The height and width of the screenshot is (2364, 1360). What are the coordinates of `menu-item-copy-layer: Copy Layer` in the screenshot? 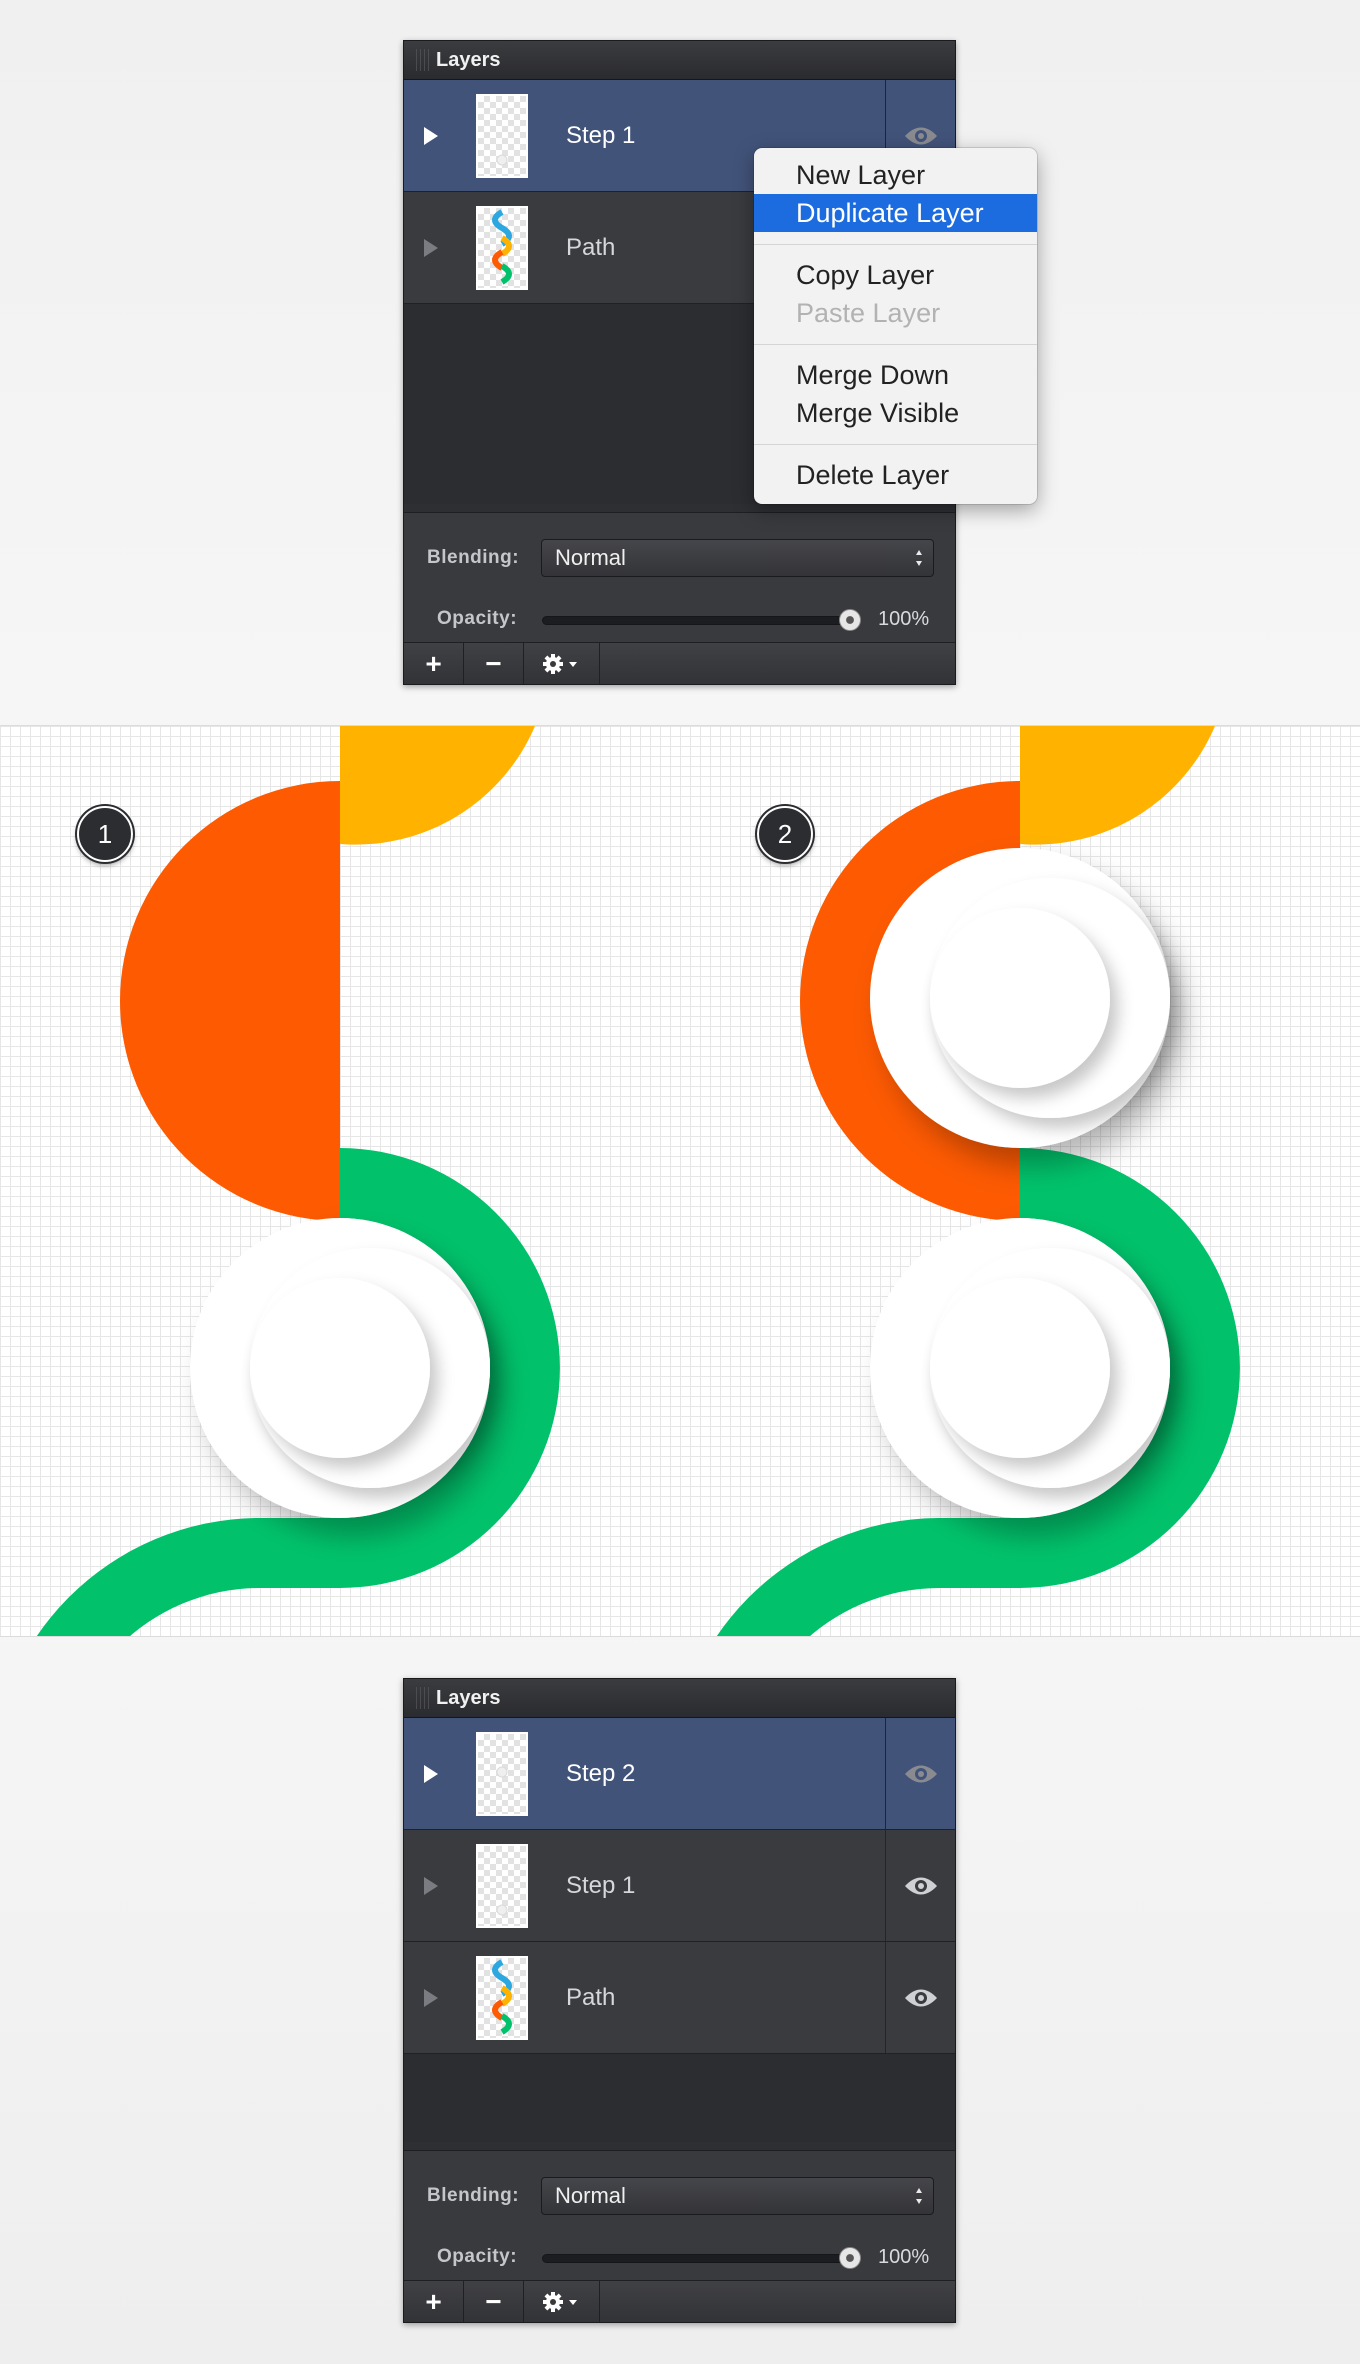 It's located at (895, 275).